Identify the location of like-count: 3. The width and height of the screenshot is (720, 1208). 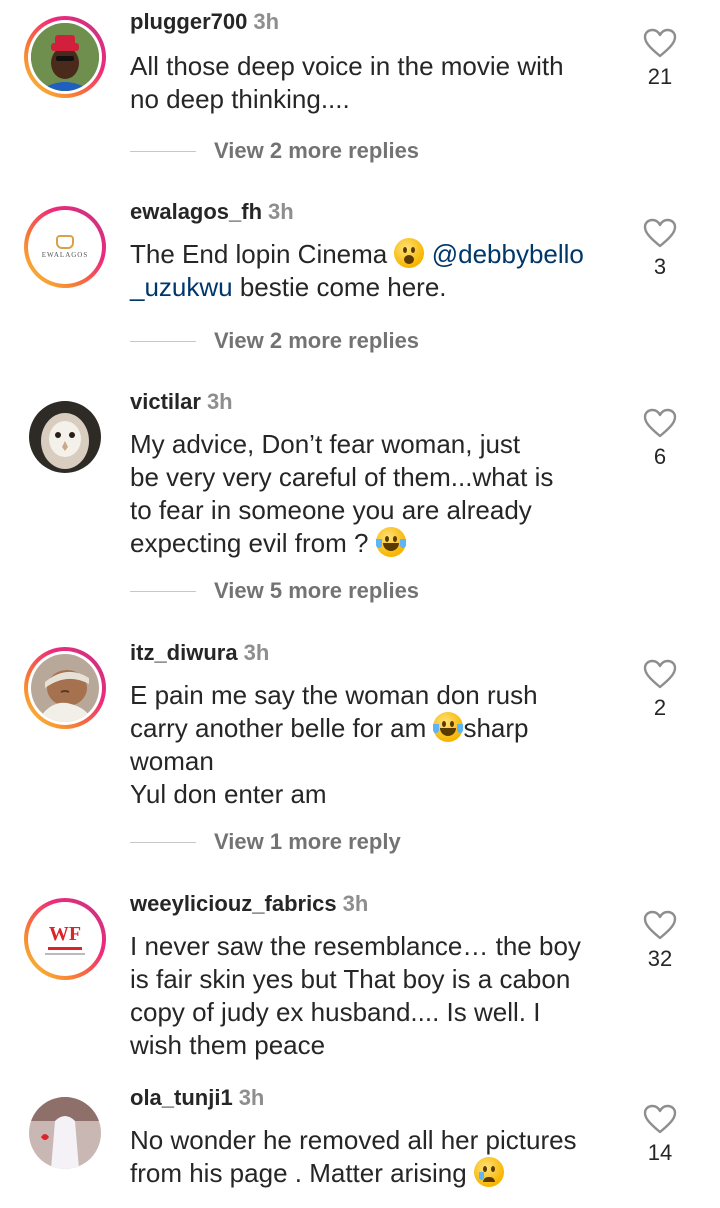
(660, 266).